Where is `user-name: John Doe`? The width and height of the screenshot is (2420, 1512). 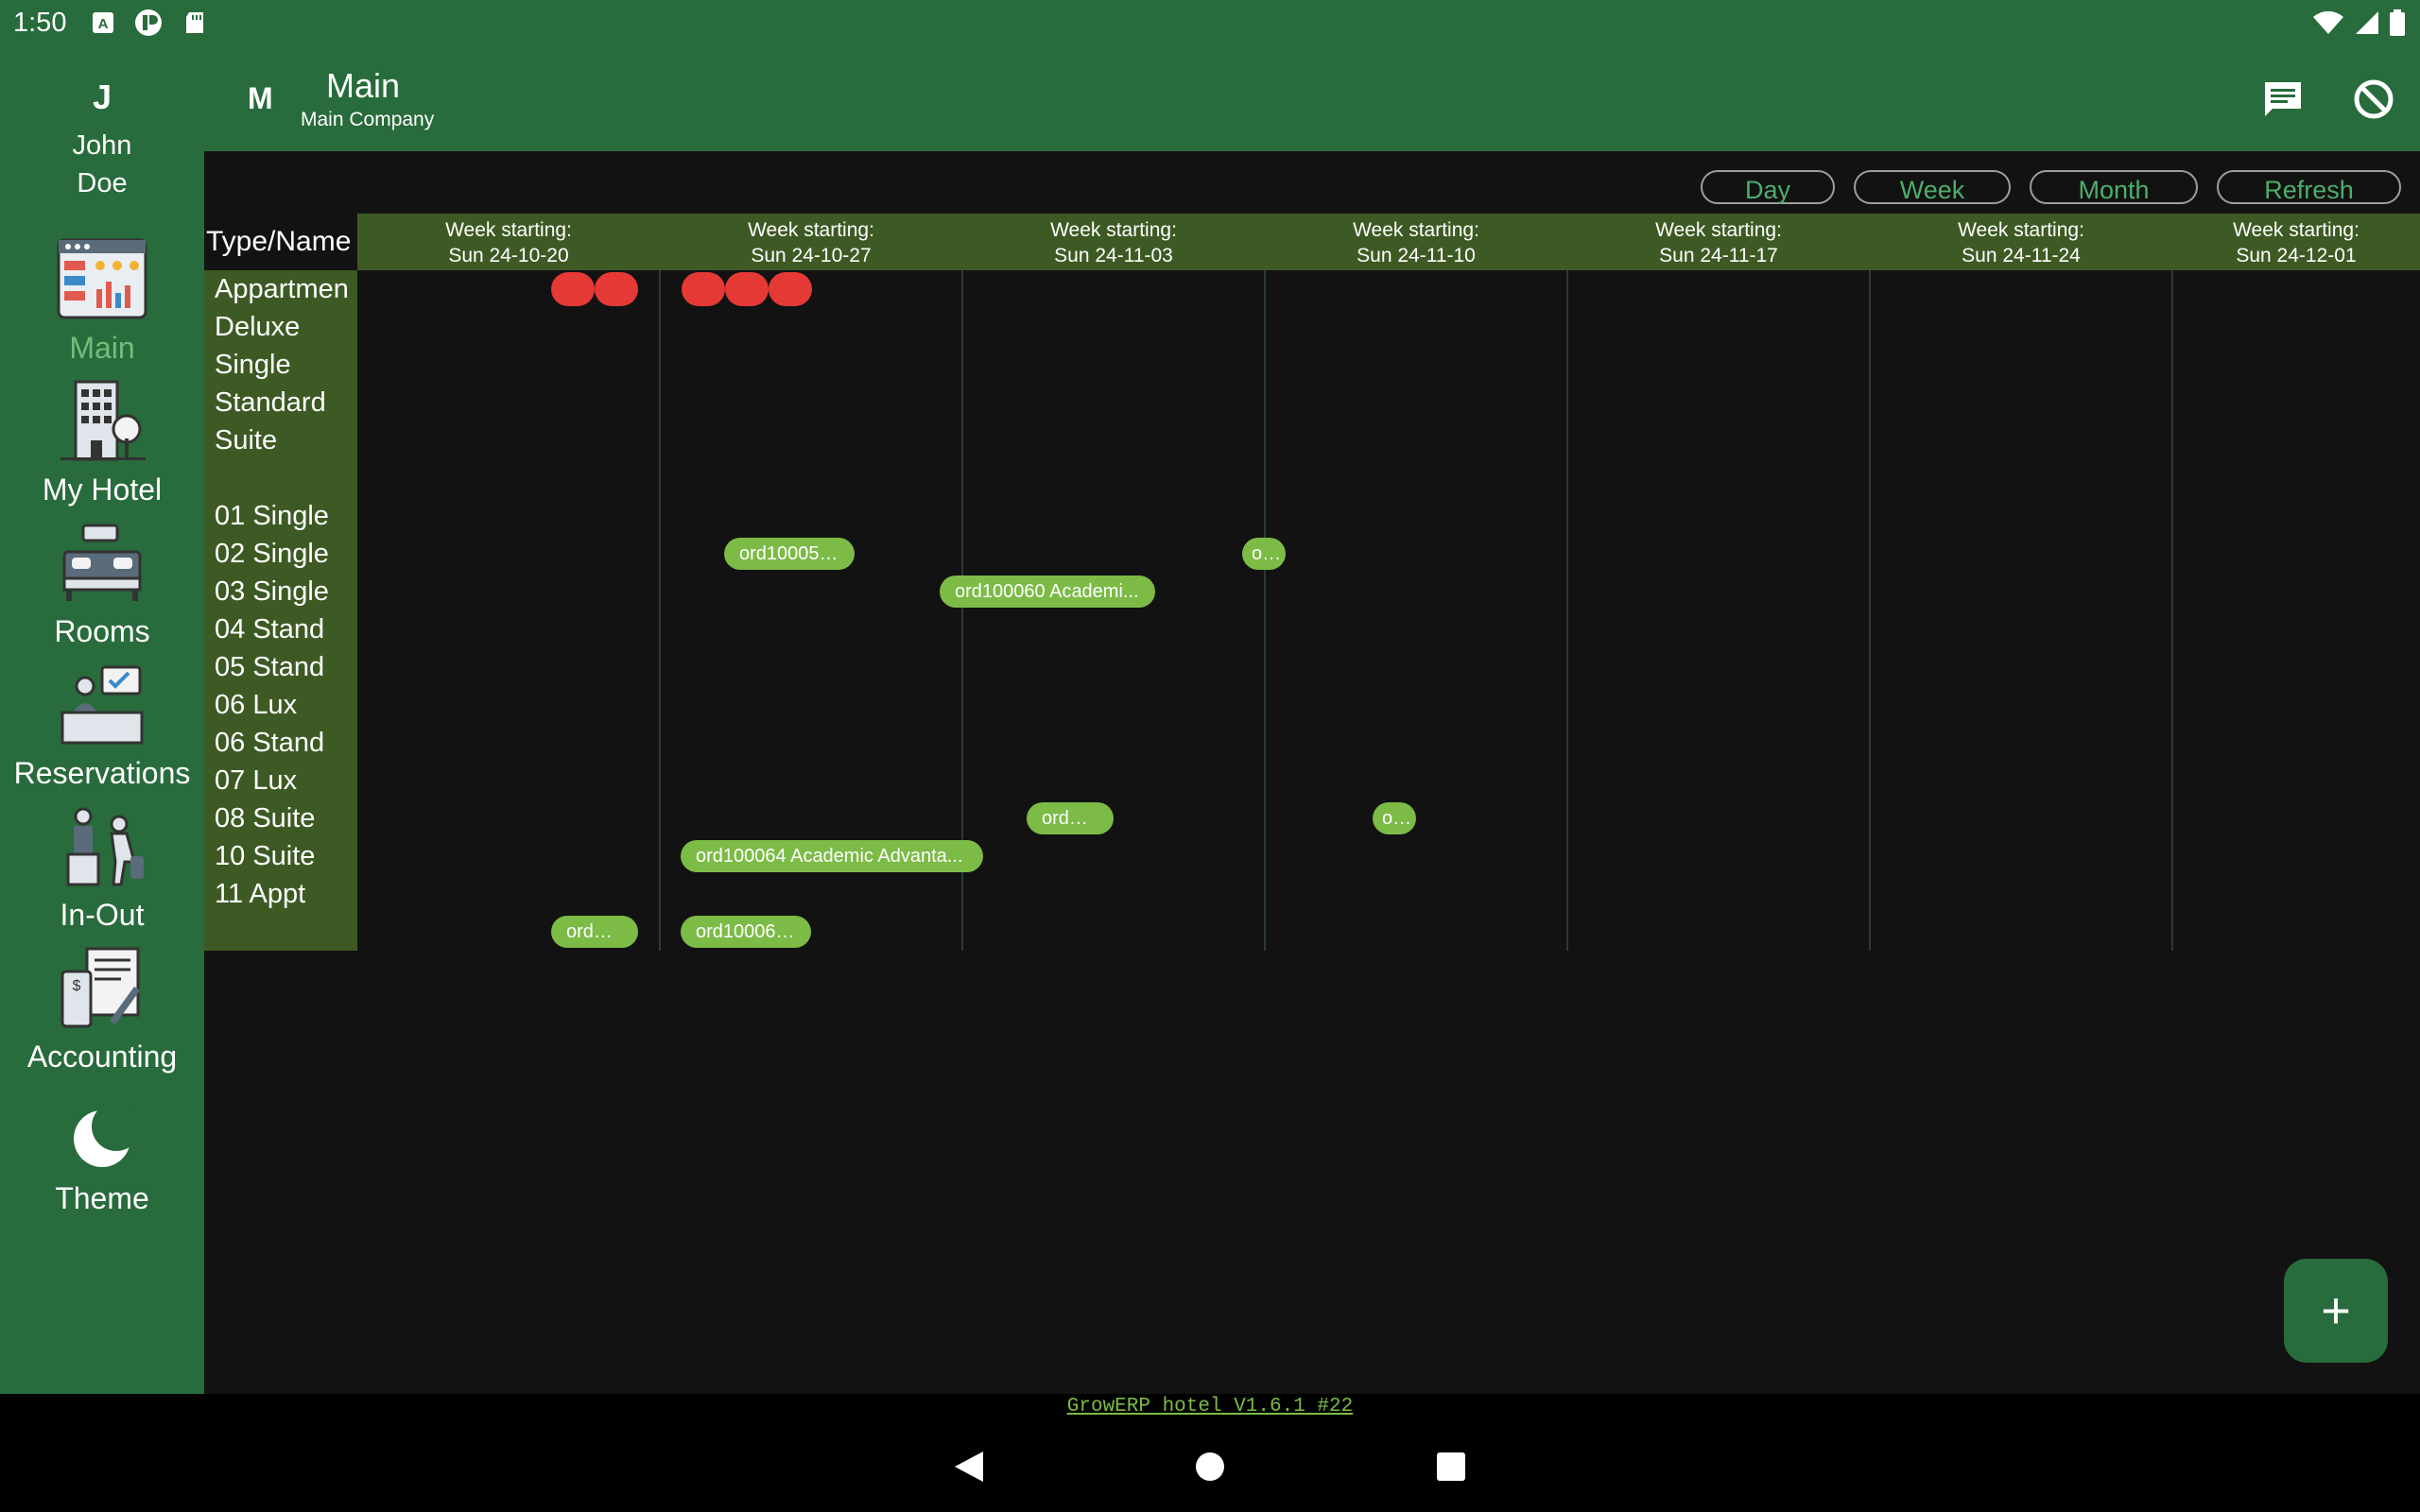 user-name: John Doe is located at coordinates (102, 164).